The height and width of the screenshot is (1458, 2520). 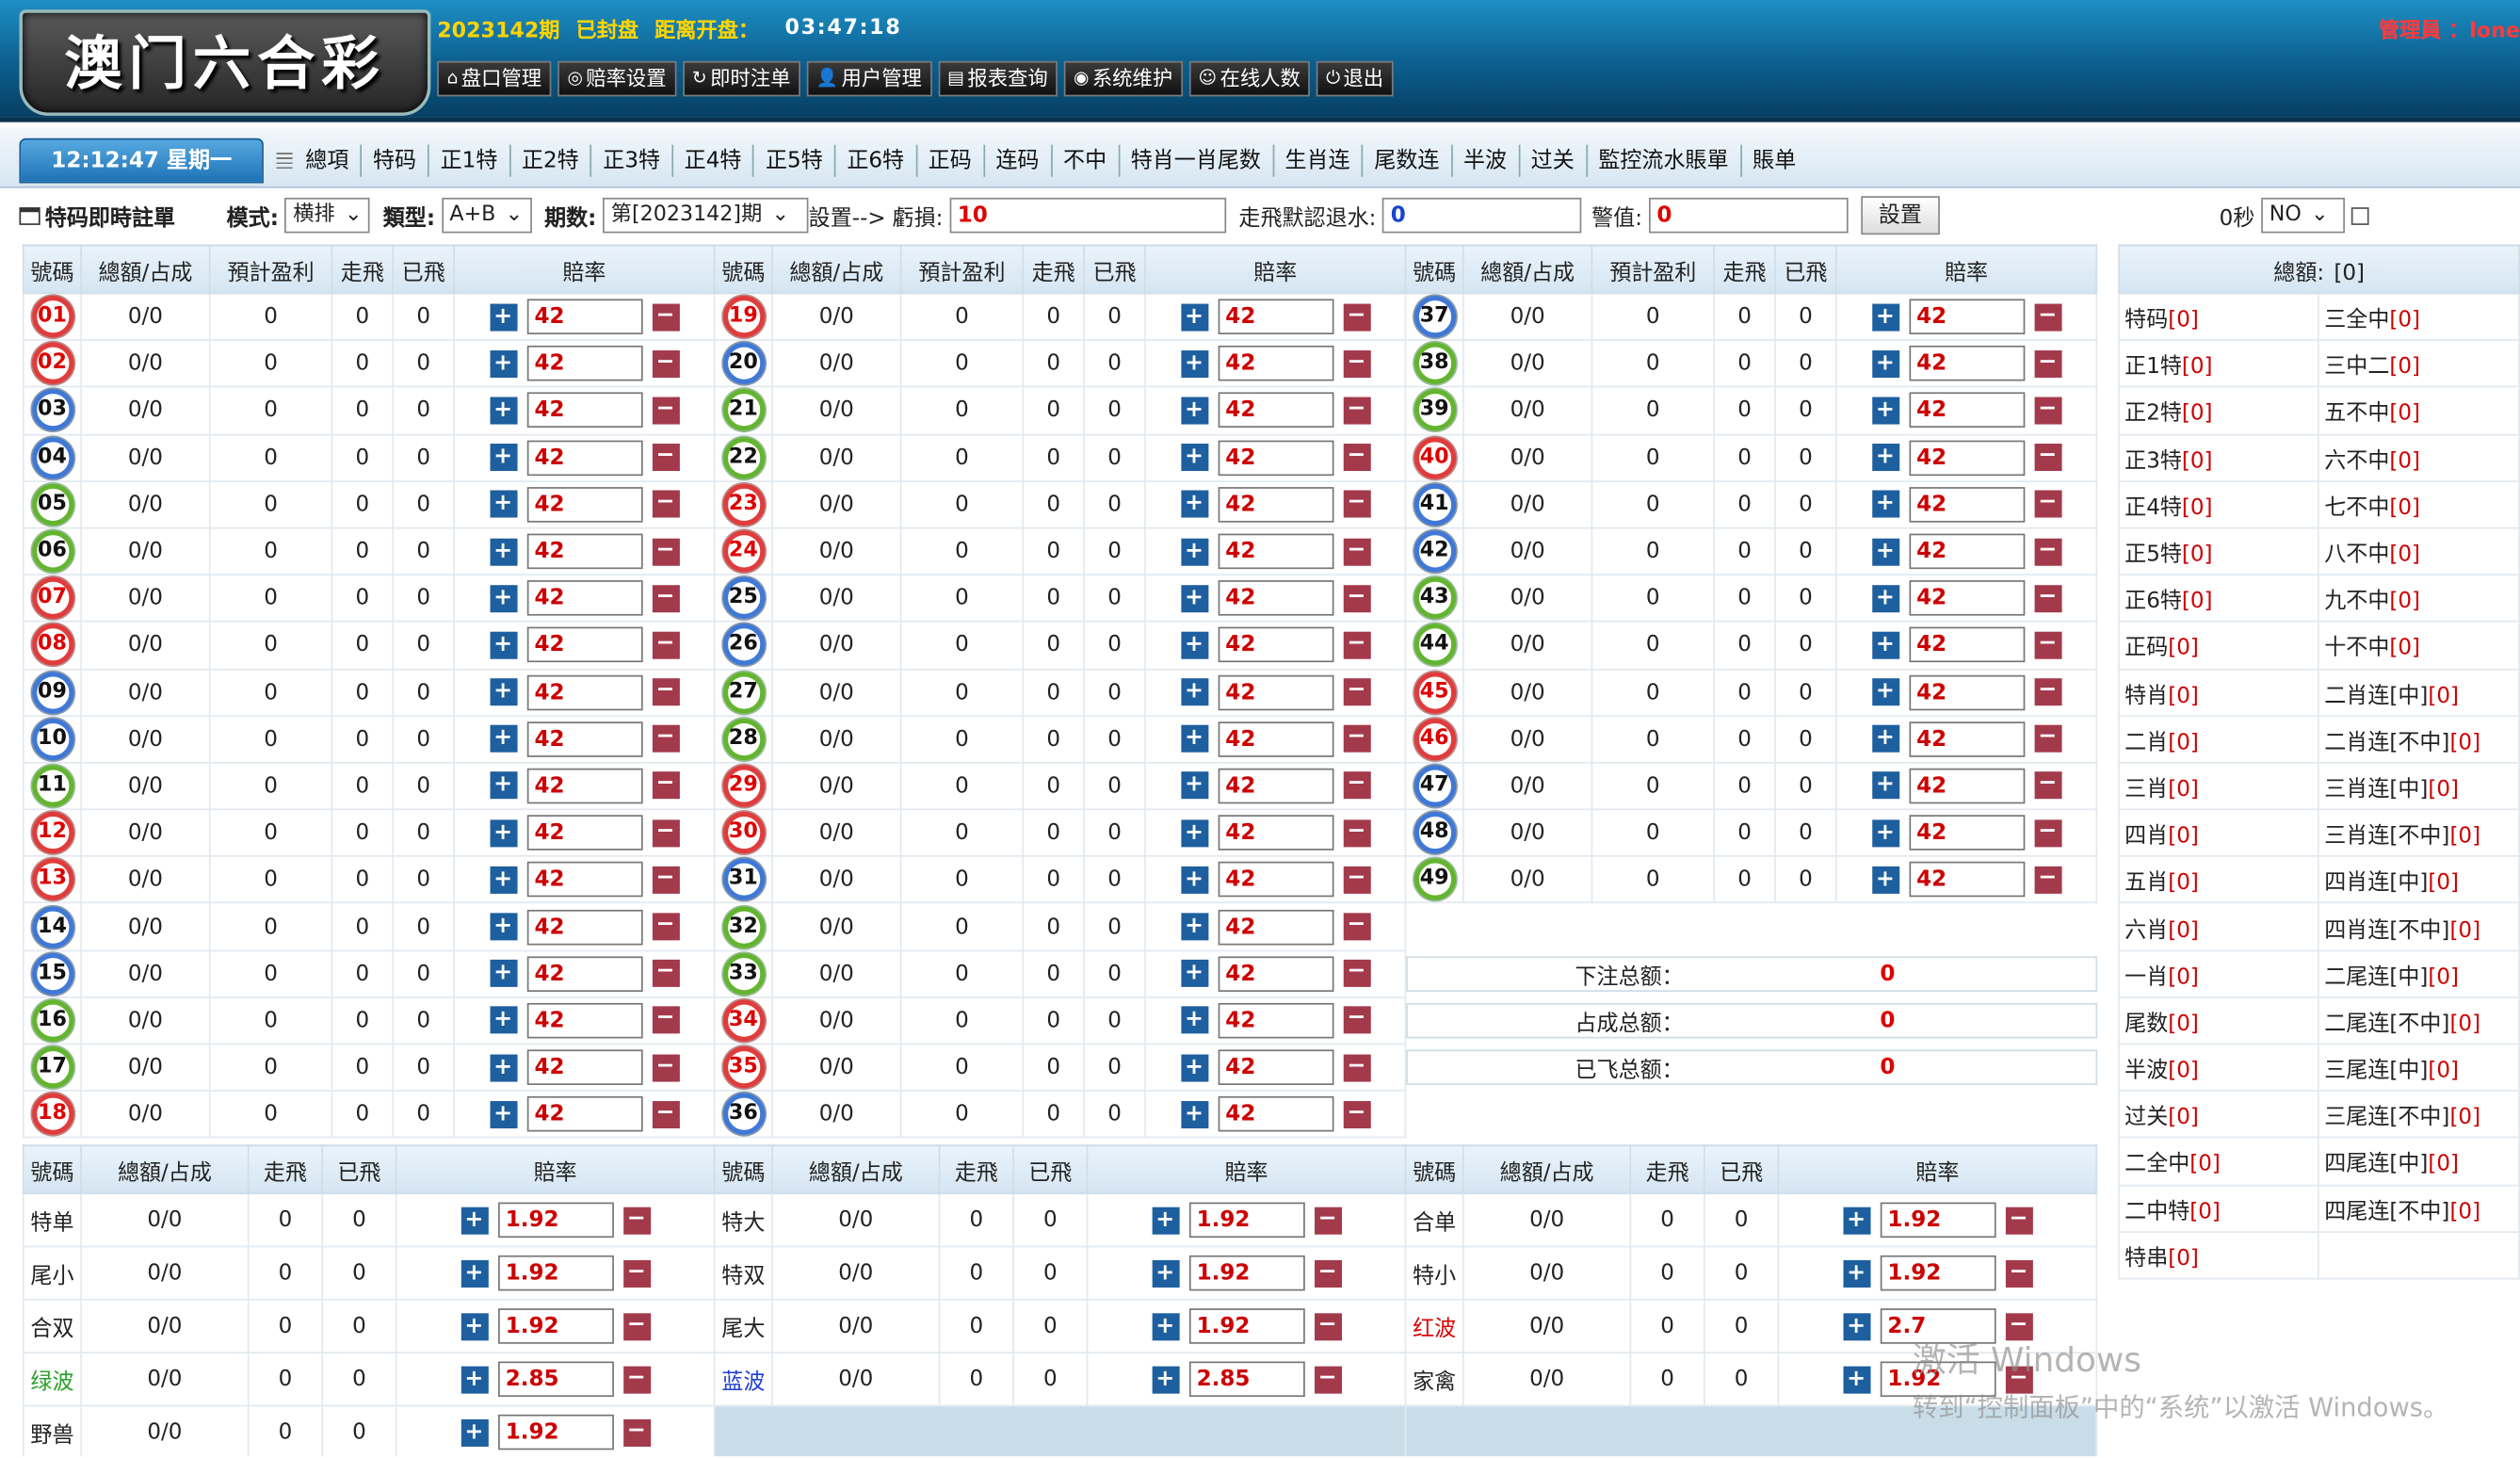 I want to click on tab-12: 生肖连, so click(x=1316, y=160).